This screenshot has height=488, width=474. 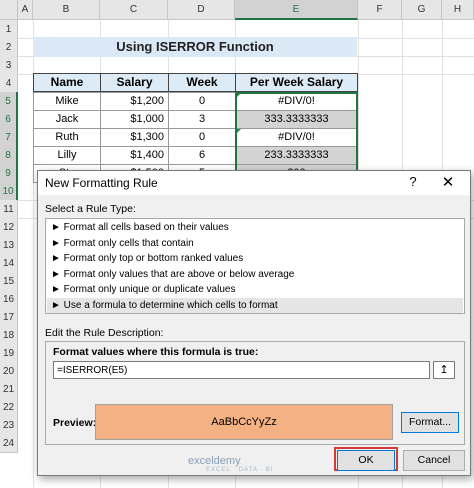 I want to click on cell-per-week-salary: 233.3333333, so click(x=296, y=155).